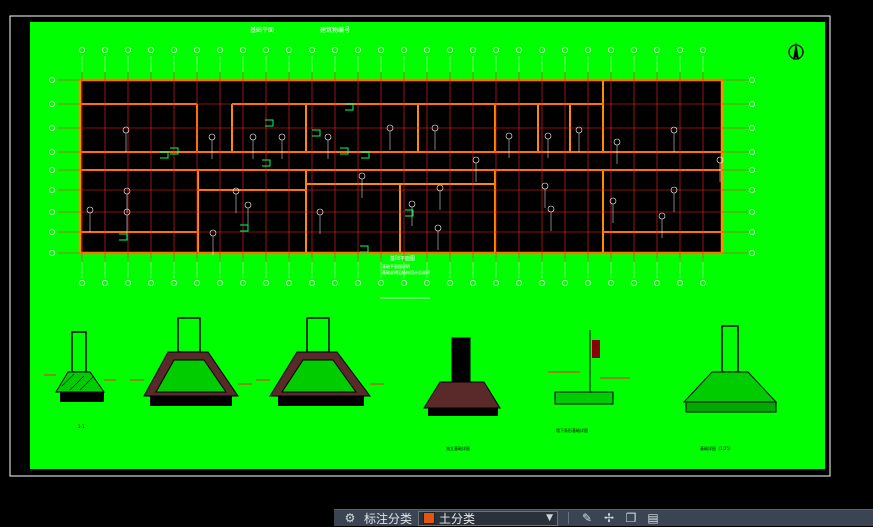 This screenshot has width=873, height=527. What do you see at coordinates (550, 518) in the screenshot?
I see `chevron-down-icon: ▼` at bounding box center [550, 518].